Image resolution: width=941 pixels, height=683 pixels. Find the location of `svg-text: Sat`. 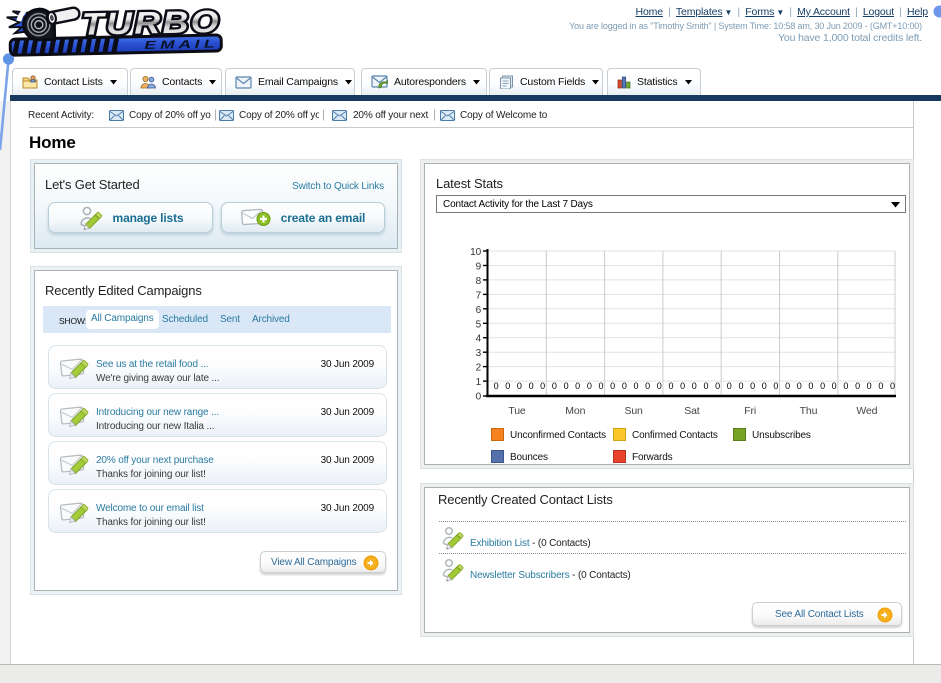

svg-text: Sat is located at coordinates (692, 411).